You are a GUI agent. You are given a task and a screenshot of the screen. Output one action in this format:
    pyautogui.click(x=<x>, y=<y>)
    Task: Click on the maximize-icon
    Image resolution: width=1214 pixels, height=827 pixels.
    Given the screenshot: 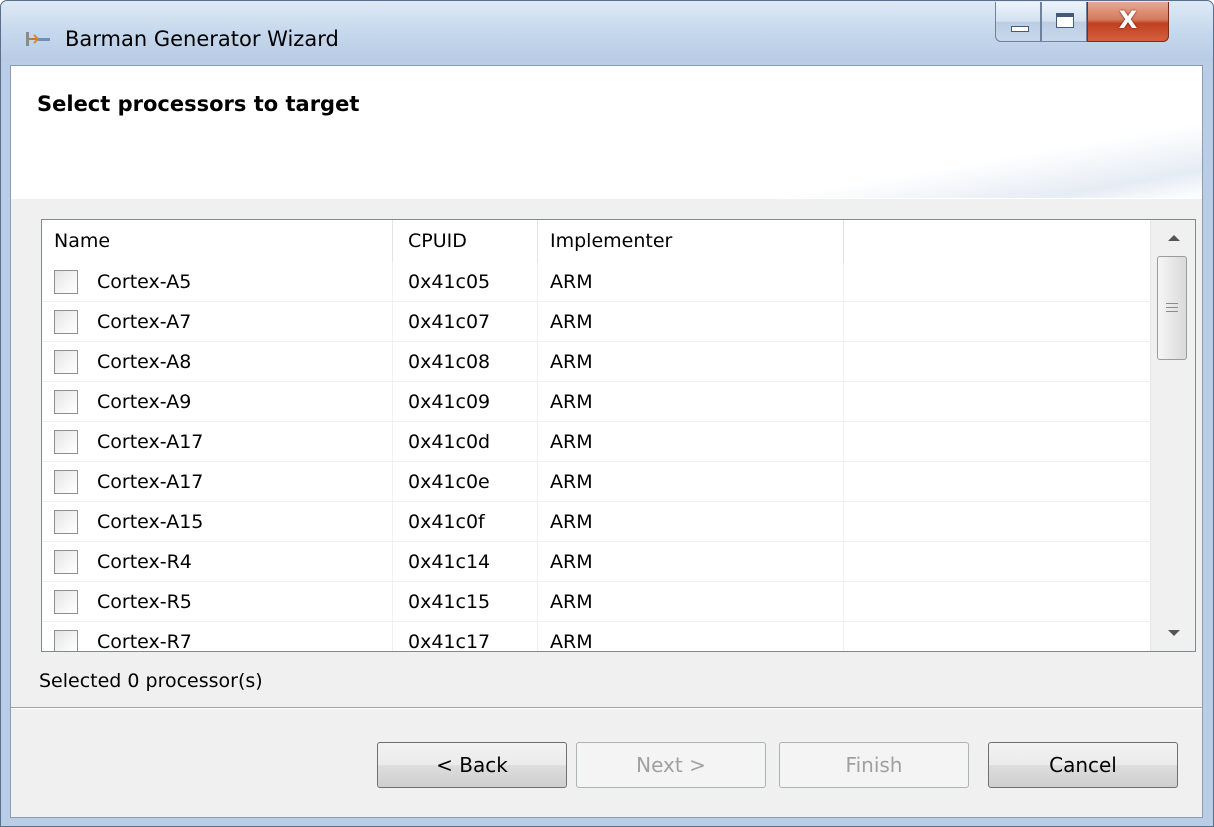 What is the action you would take?
    pyautogui.click(x=1065, y=20)
    